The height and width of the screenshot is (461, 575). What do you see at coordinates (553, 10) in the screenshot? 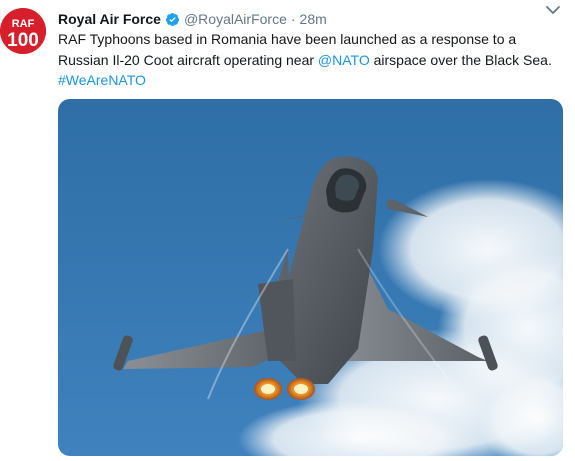
I see `chevron-down-icon` at bounding box center [553, 10].